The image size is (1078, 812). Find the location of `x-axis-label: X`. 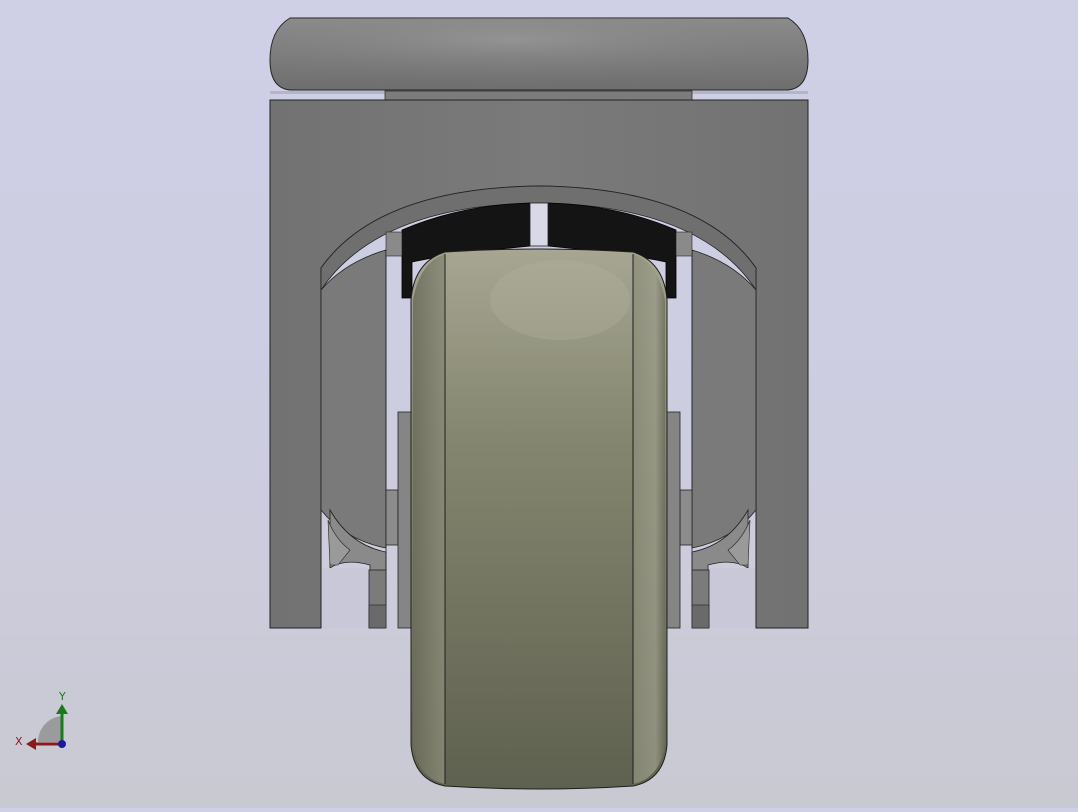

x-axis-label: X is located at coordinates (19, 741).